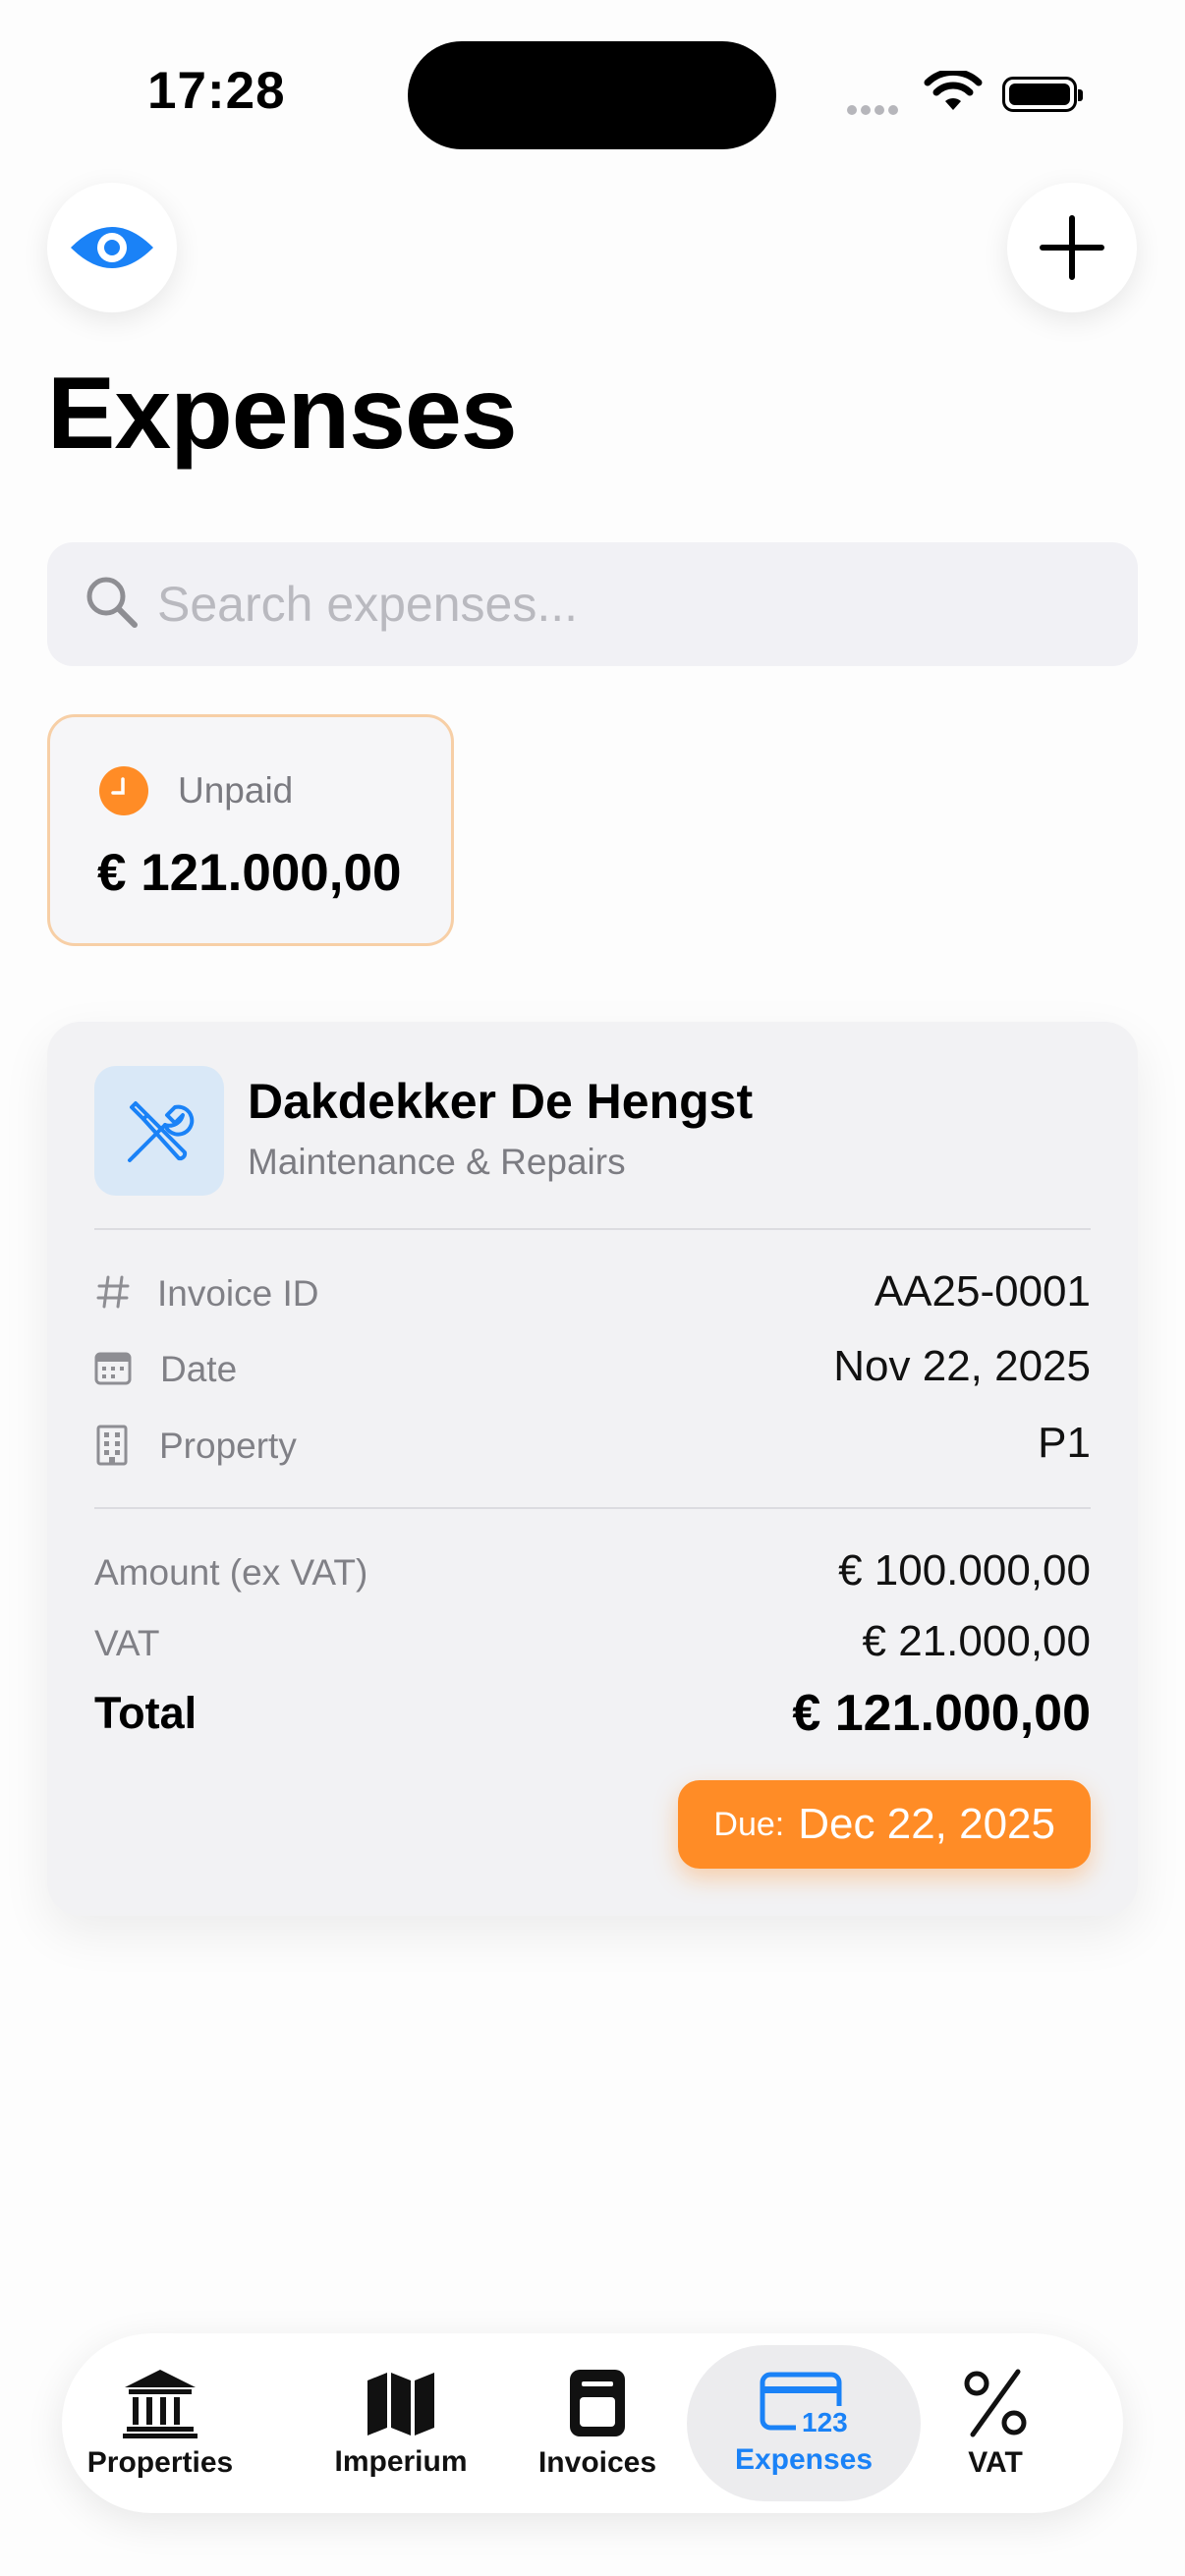 The image size is (1185, 2576). Describe the element at coordinates (805, 2404) in the screenshot. I see `credit-card-icon: 123` at that location.